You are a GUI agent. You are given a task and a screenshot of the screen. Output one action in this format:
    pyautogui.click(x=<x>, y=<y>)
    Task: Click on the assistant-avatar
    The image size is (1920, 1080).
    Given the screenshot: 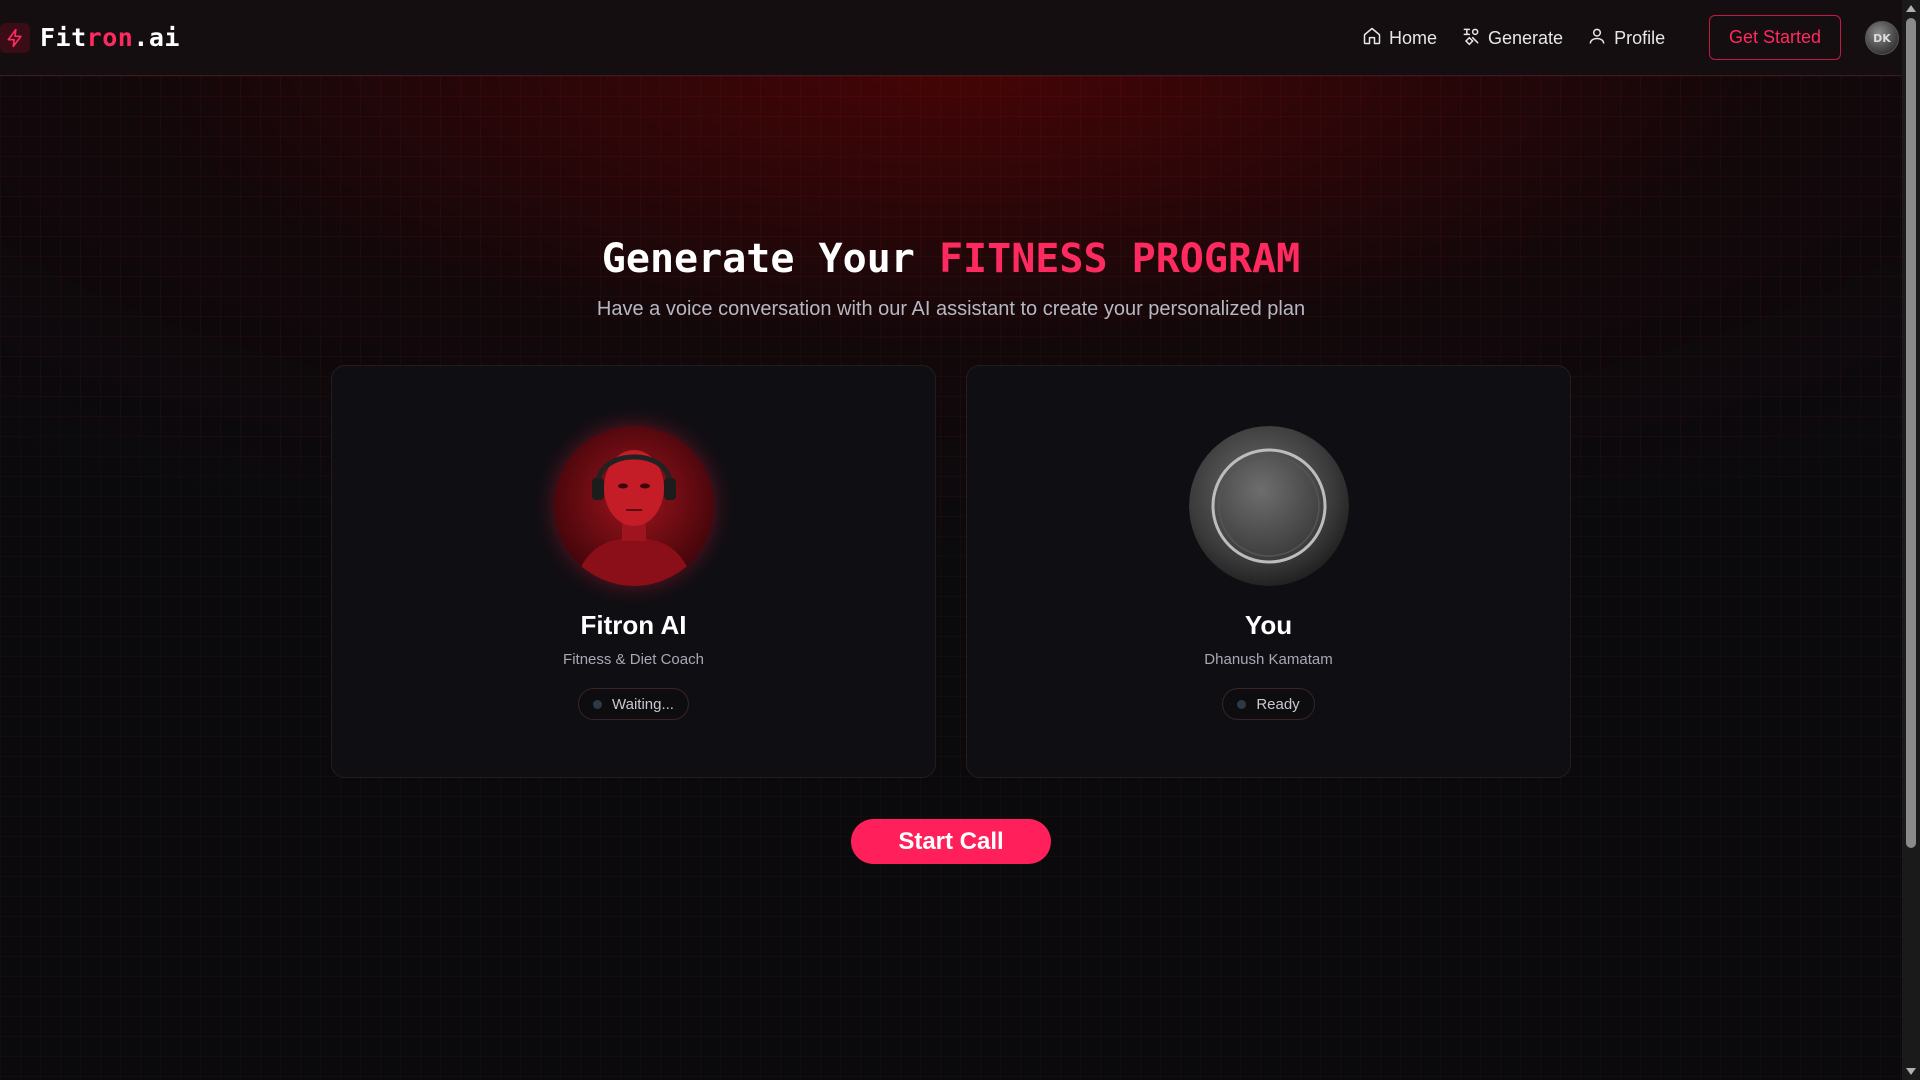 What is the action you would take?
    pyautogui.click(x=633, y=506)
    